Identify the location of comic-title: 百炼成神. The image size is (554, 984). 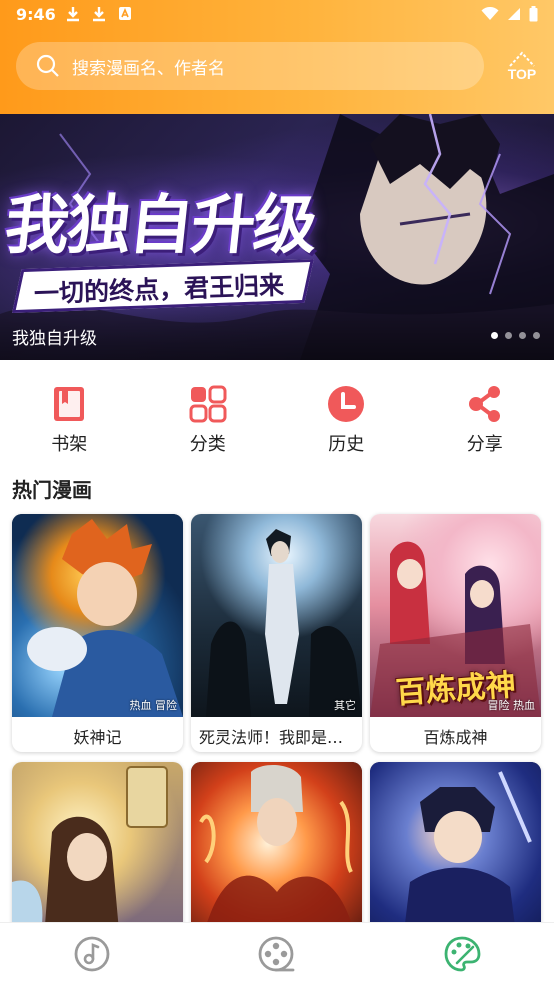
(455, 737).